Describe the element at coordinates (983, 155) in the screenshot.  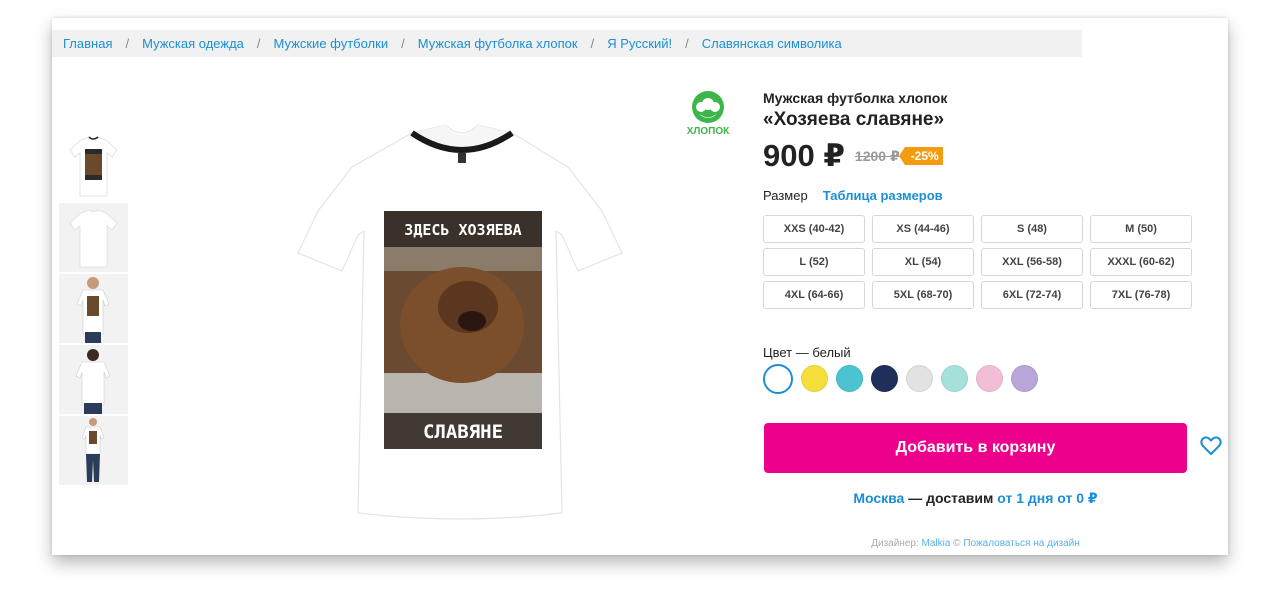
I see `price-row: 900 ₽ 1200 ₽ -25%` at that location.